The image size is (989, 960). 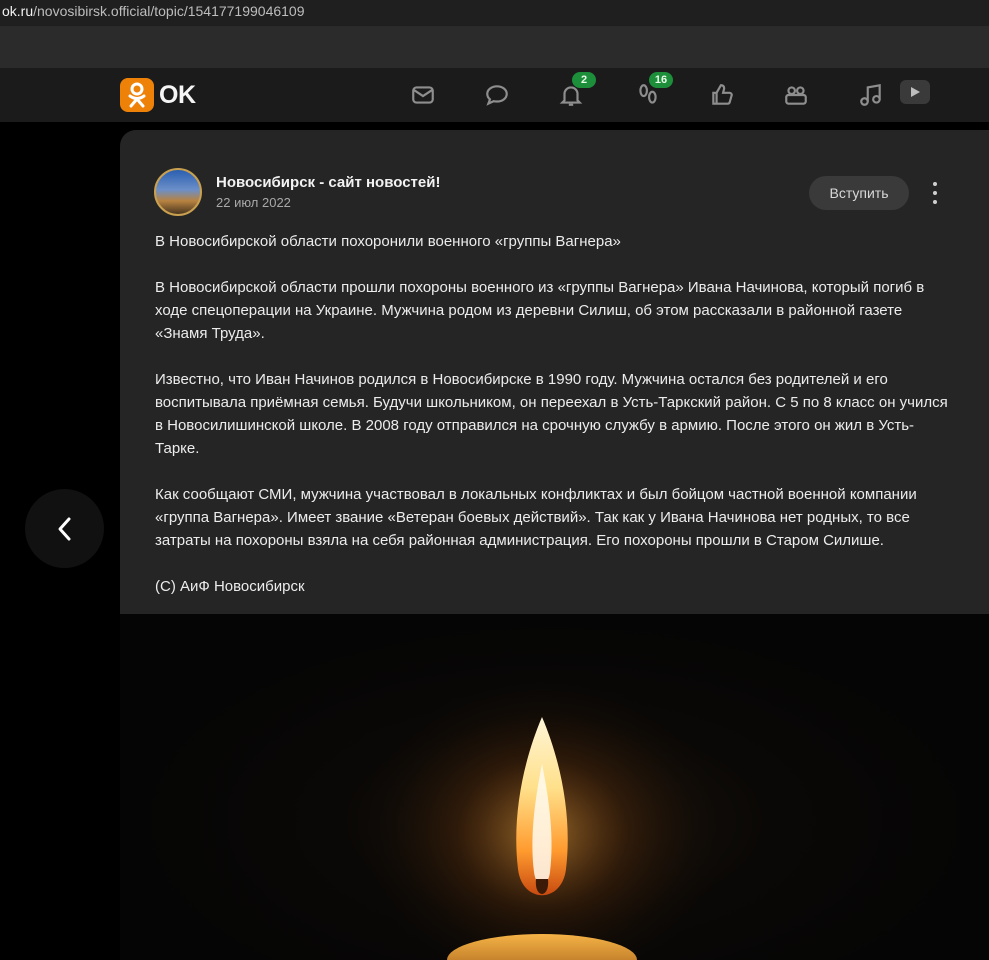 What do you see at coordinates (859, 193) in the screenshot?
I see `join-button: Вступить` at bounding box center [859, 193].